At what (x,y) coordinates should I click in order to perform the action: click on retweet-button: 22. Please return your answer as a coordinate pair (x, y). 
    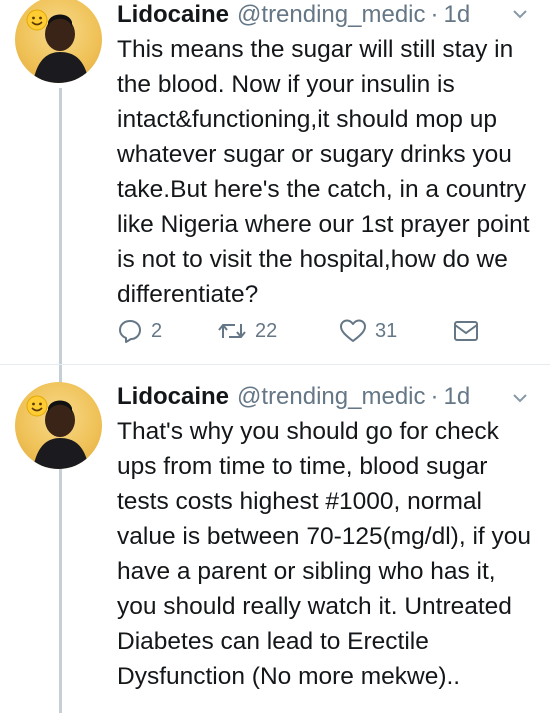
    Looking at the image, I should click on (278, 331).